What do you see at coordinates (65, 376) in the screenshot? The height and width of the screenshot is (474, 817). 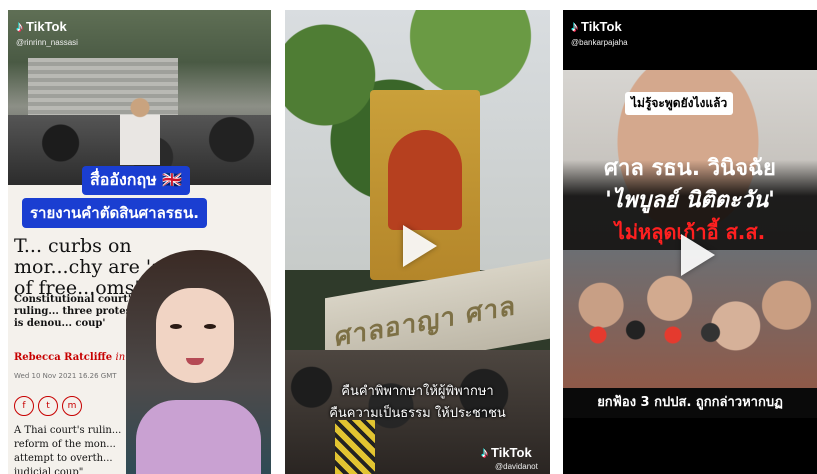 I see `article-date: Wed 10 Nov 2021 16.26 GMT` at bounding box center [65, 376].